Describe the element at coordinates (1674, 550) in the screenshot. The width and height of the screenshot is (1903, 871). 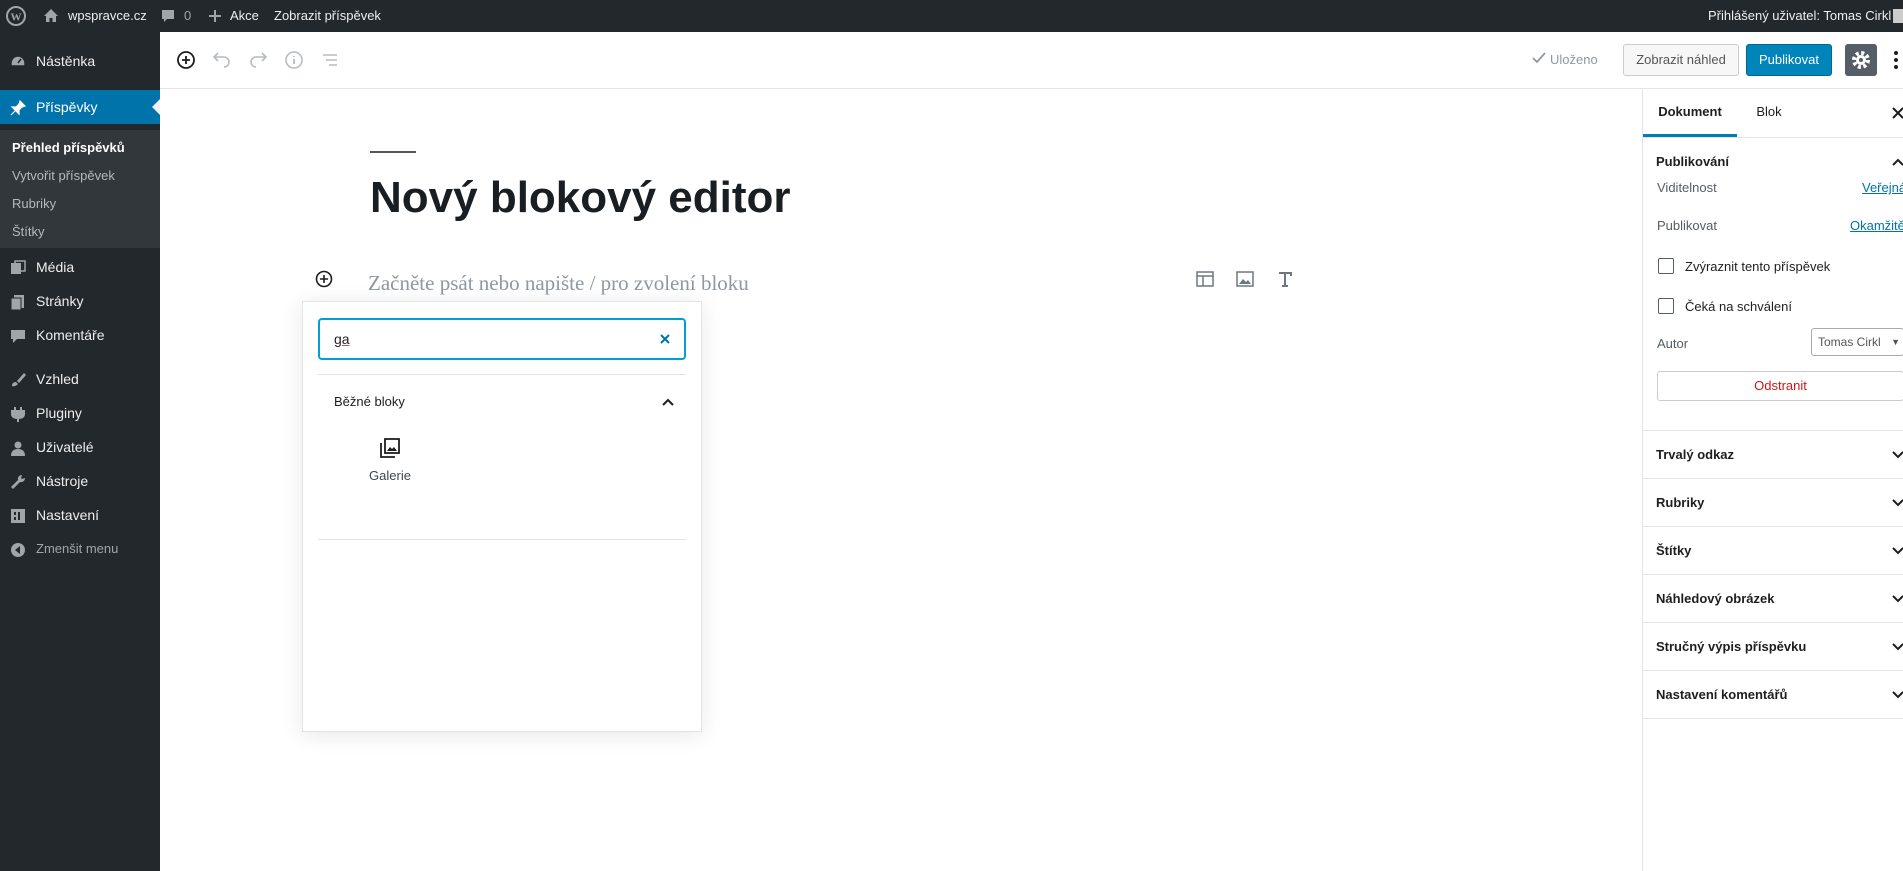
I see `section-label: Štítky` at that location.